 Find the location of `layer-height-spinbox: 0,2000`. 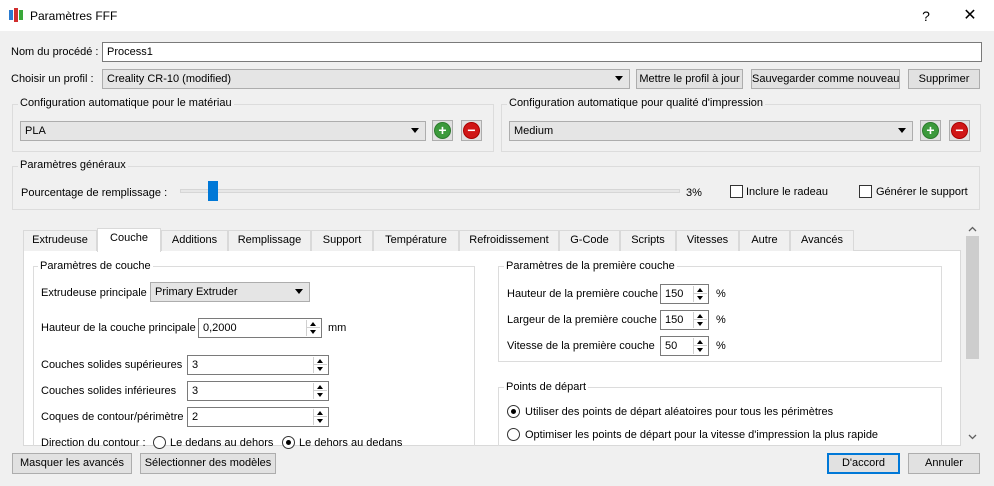

layer-height-spinbox: 0,2000 is located at coordinates (260, 328).